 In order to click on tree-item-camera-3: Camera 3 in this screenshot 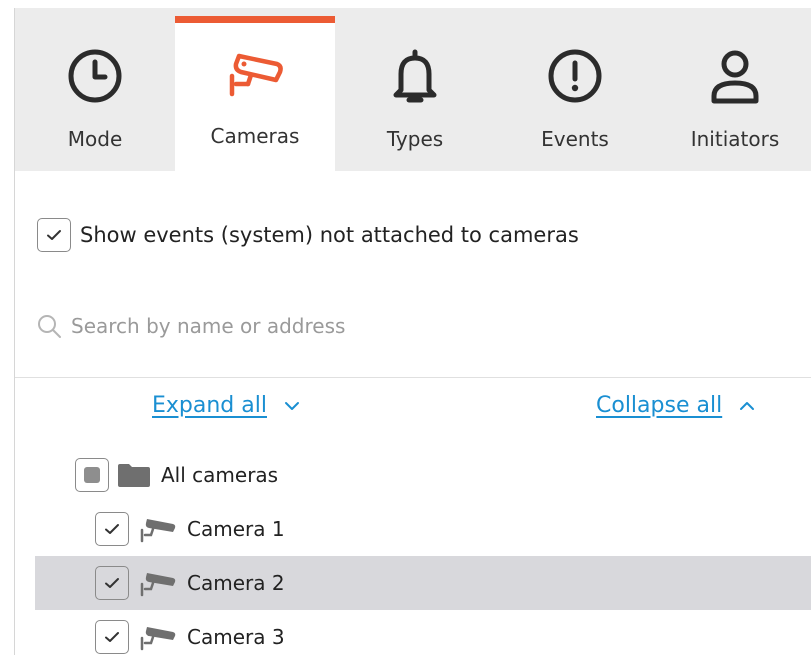, I will do `click(423, 637)`.